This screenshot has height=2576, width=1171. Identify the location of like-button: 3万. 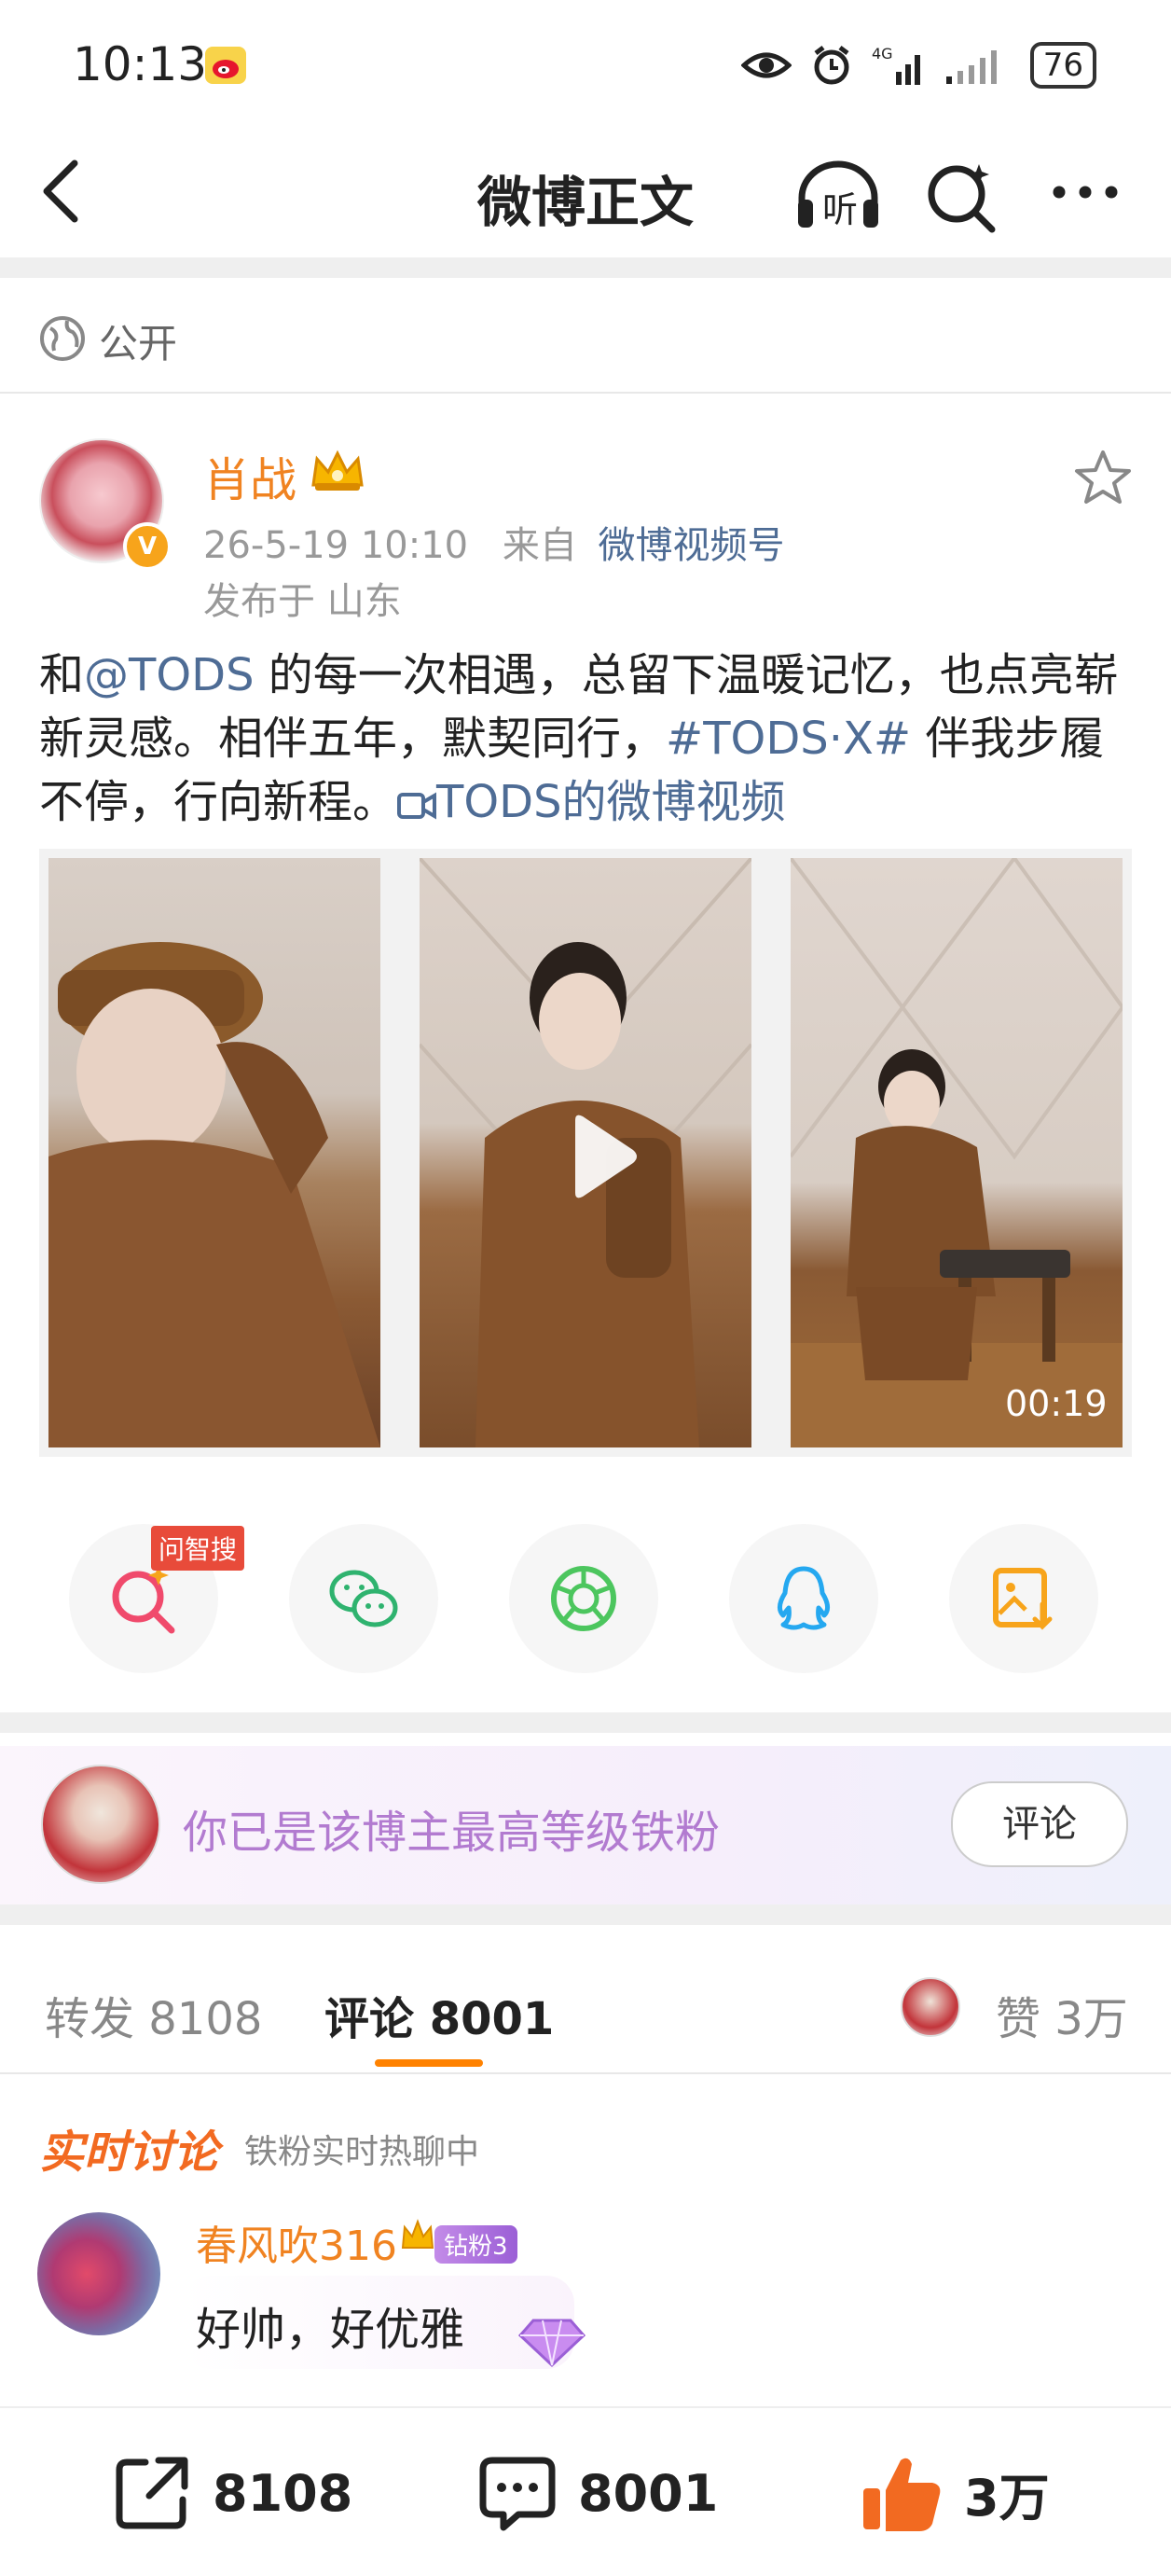
(955, 2493).